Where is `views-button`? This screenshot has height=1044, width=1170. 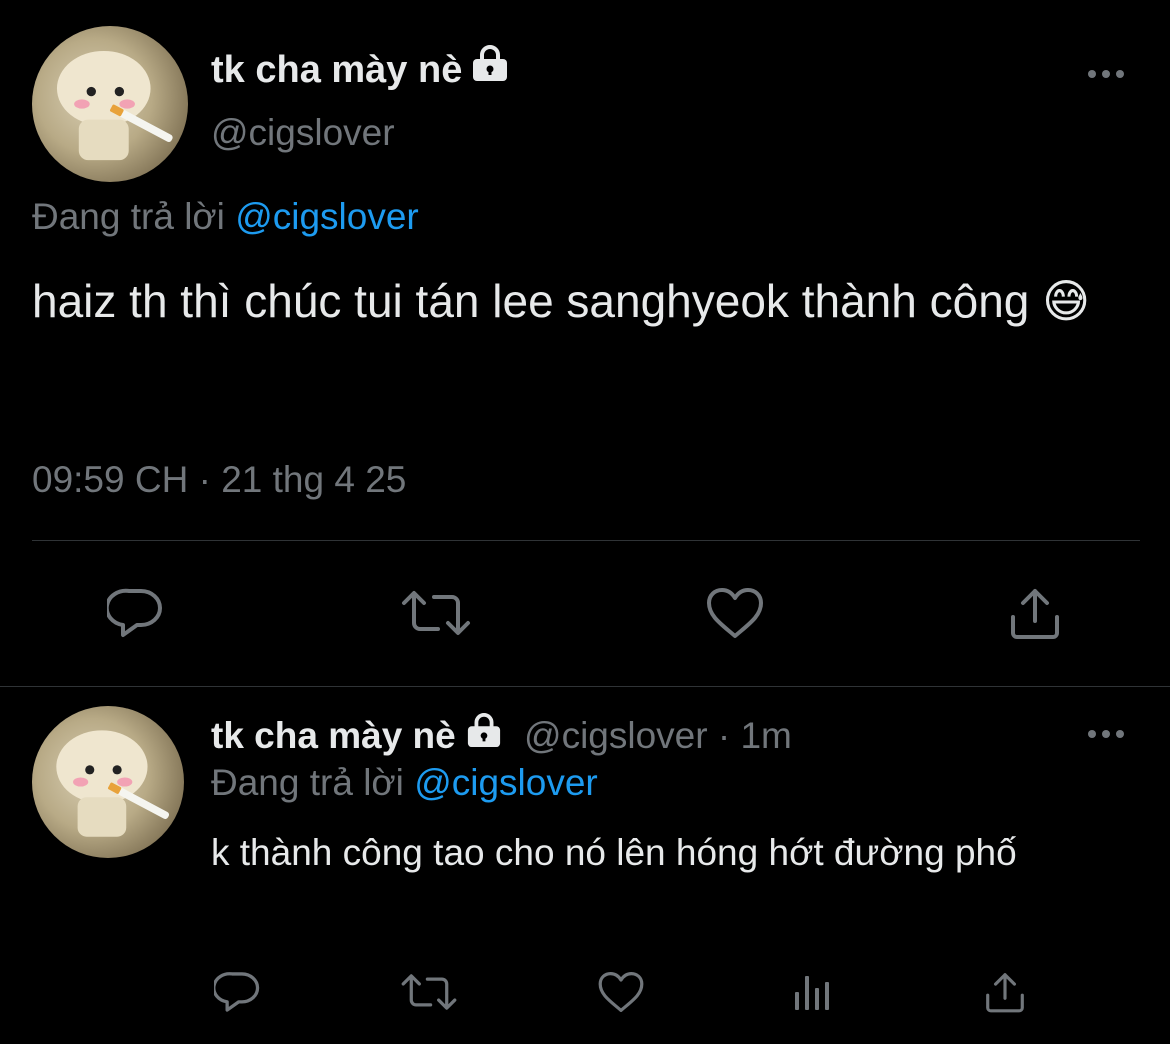
views-button is located at coordinates (813, 992).